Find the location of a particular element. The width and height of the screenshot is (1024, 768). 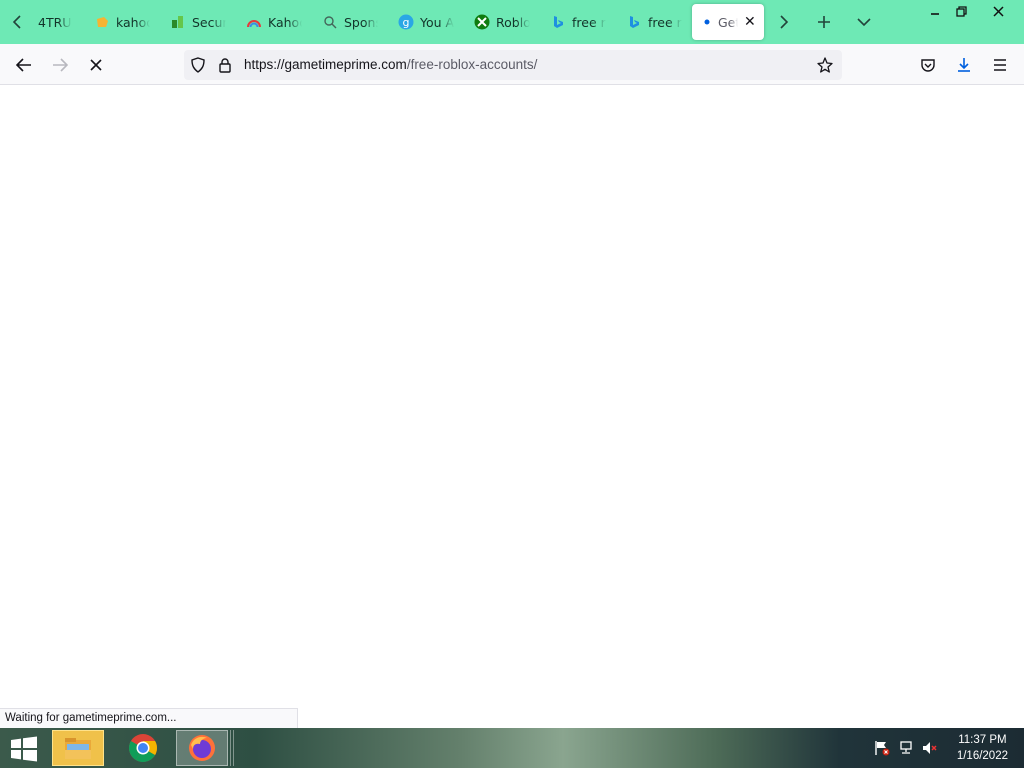

tab-kahoot-1: kahoo is located at coordinates (126, 22).